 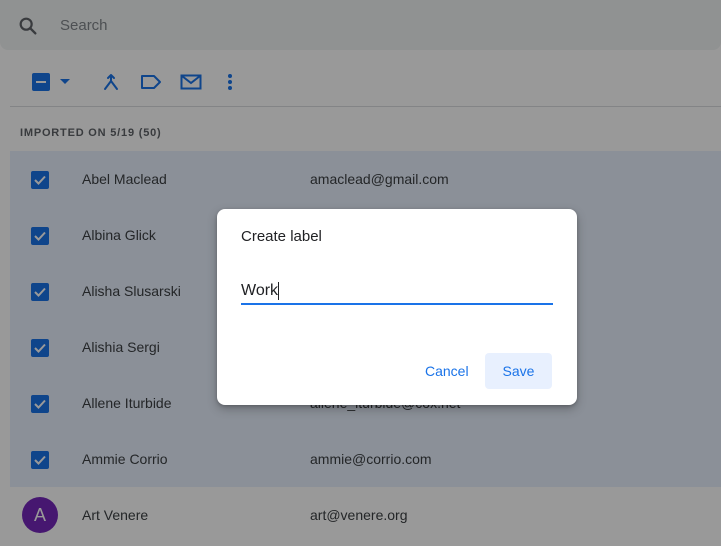 What do you see at coordinates (447, 371) in the screenshot?
I see `cancel-button: Cancel` at bounding box center [447, 371].